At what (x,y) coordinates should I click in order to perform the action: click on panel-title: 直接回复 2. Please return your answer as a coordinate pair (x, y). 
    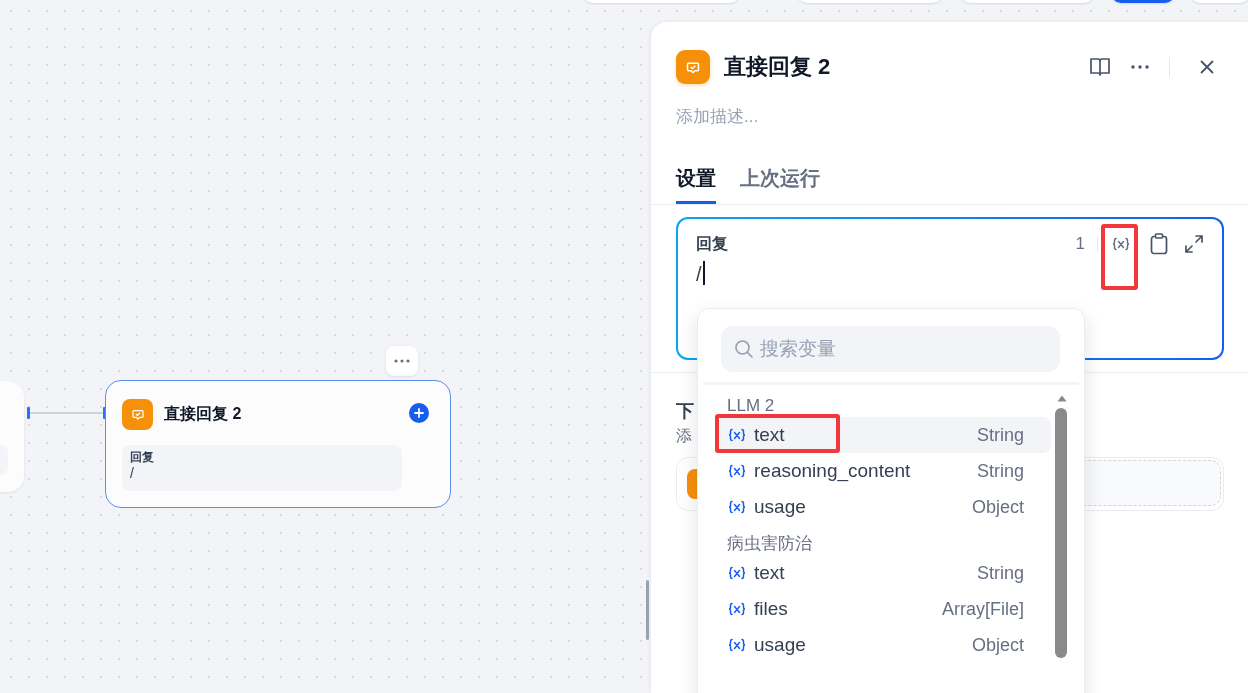
    Looking at the image, I should click on (777, 67).